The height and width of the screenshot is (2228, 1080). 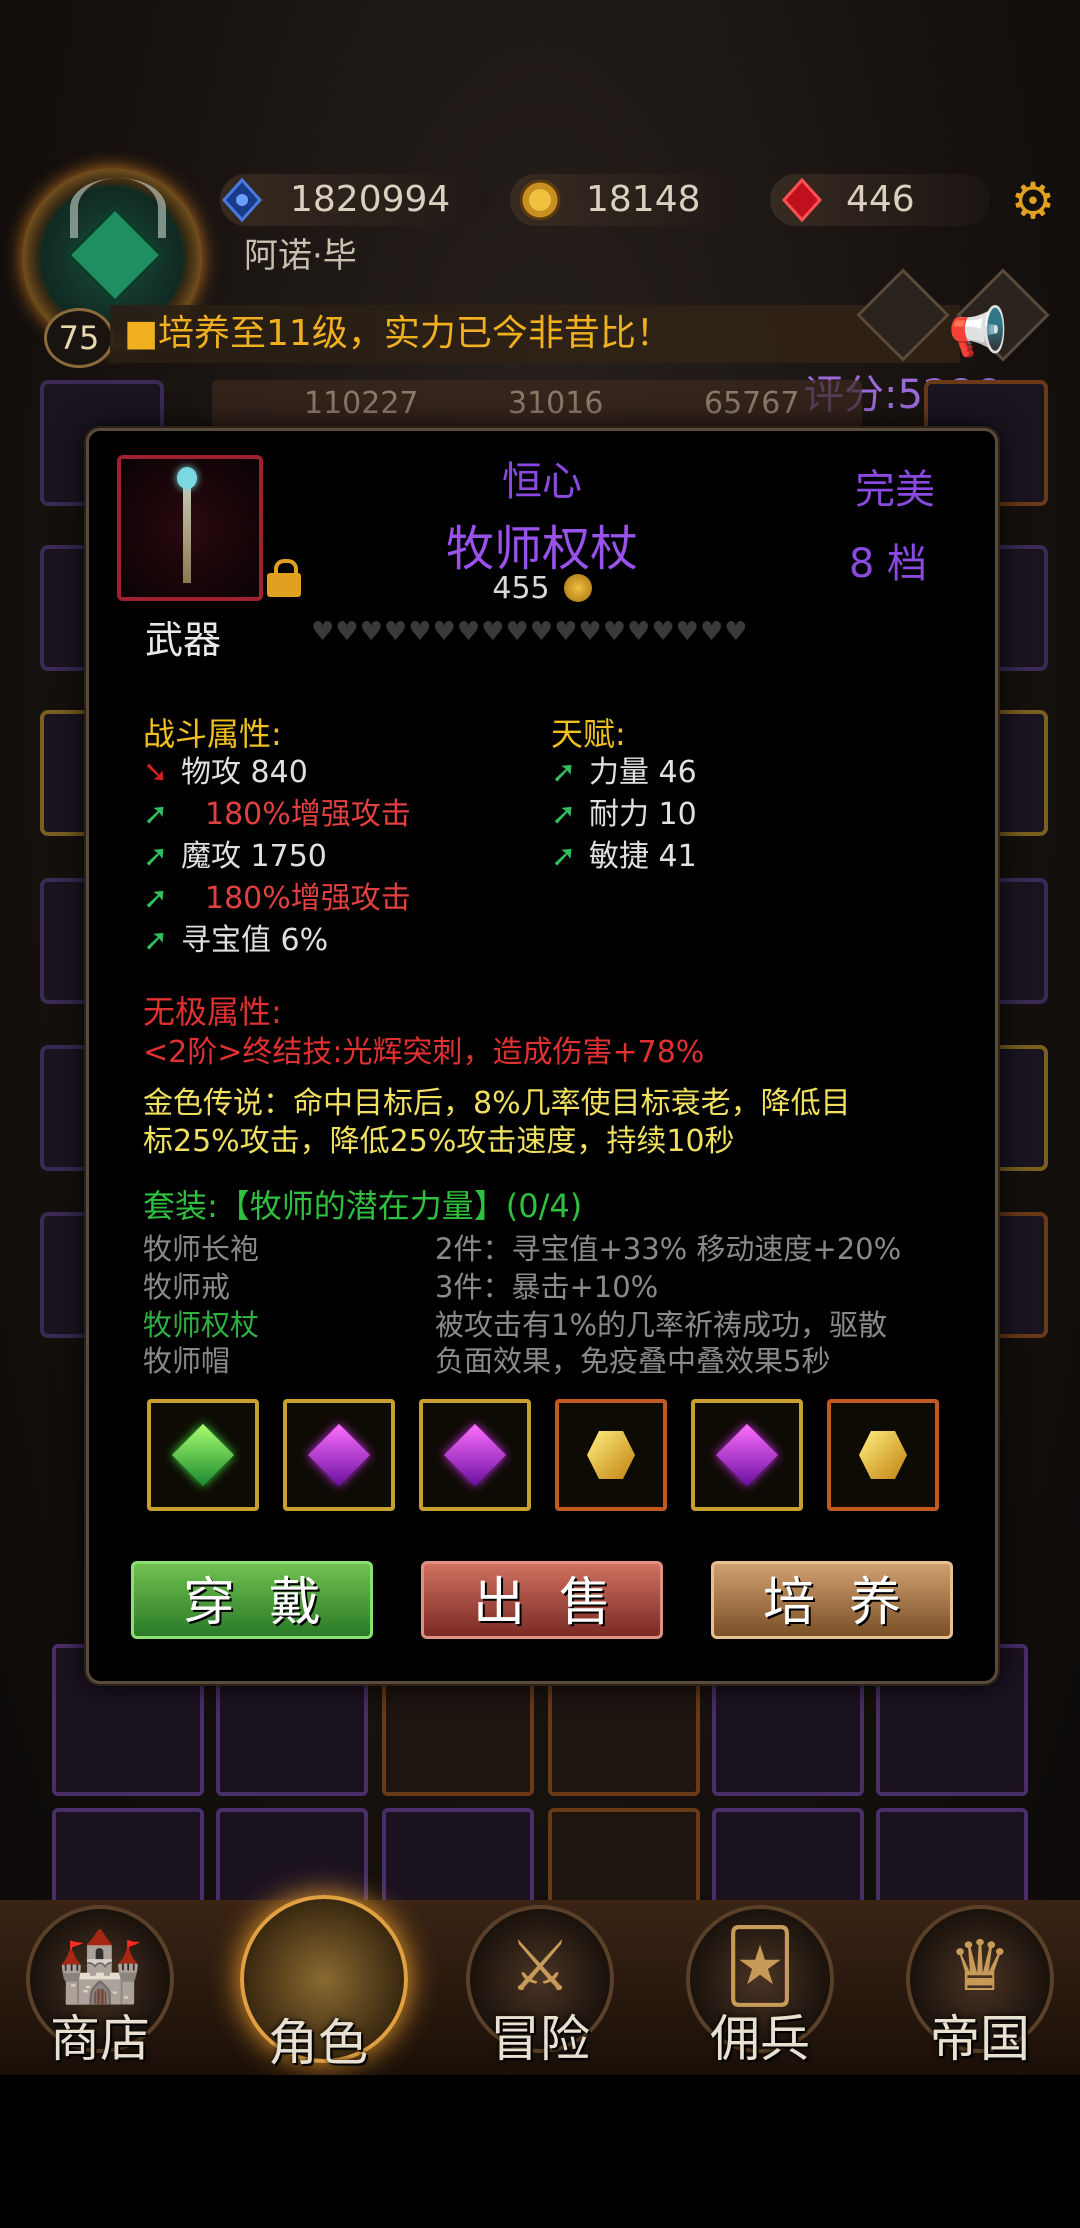 I want to click on item-quality: 完美, so click(x=895, y=490).